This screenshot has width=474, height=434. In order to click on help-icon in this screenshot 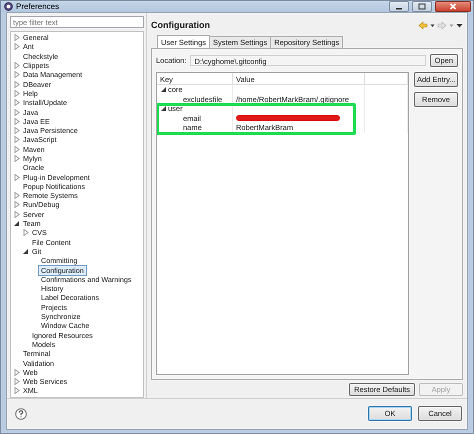, I will do `click(21, 414)`.